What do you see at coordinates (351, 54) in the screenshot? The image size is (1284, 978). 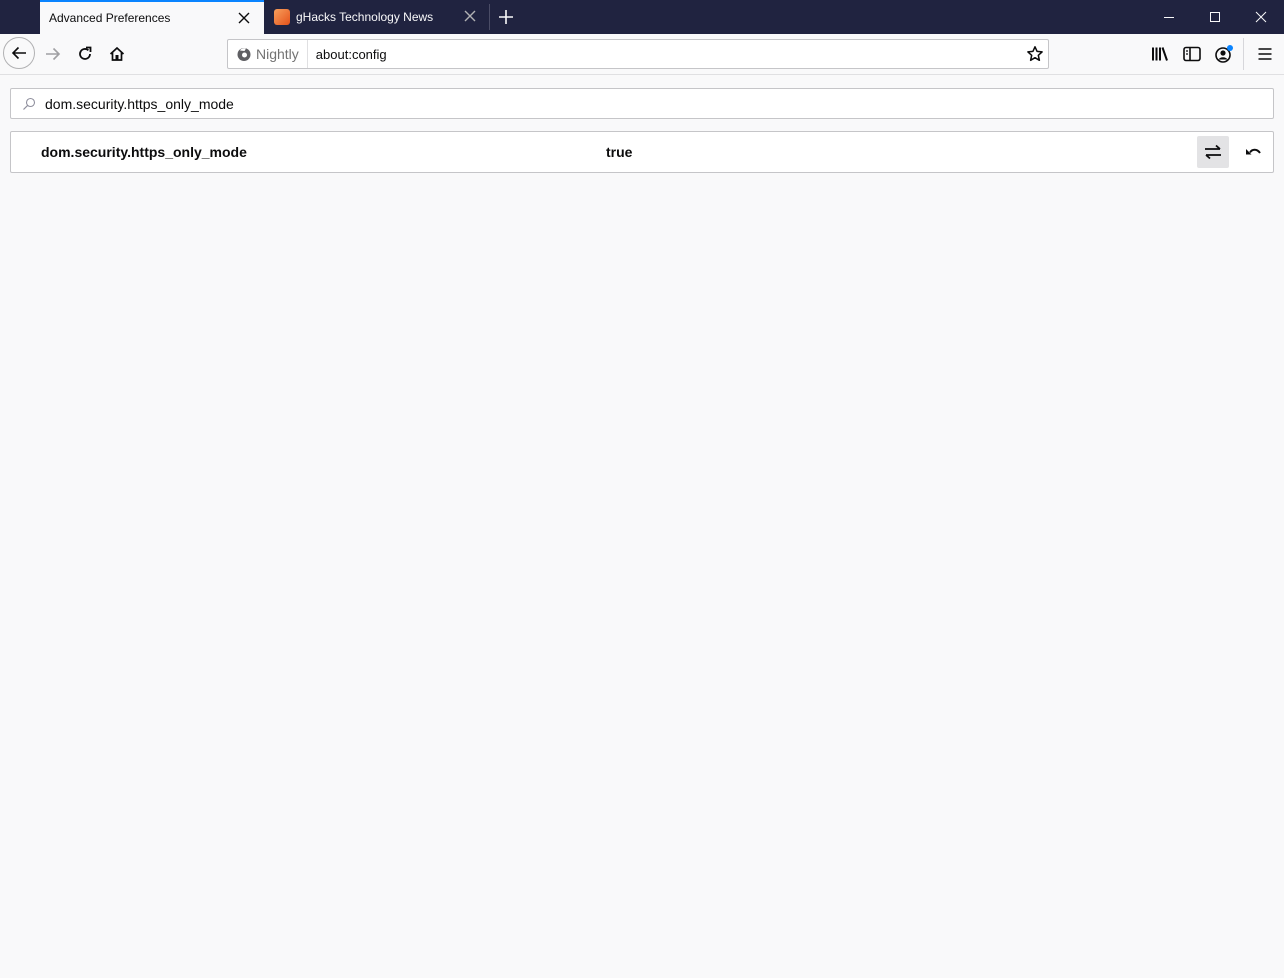 I see `url-text: about:config` at bounding box center [351, 54].